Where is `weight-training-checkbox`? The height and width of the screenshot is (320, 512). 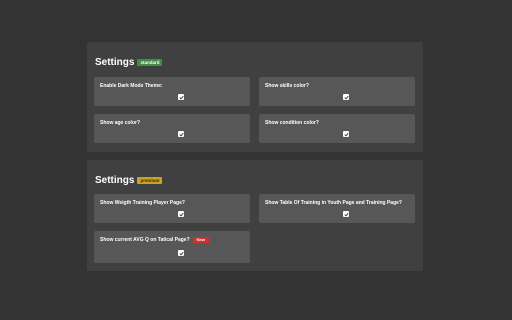 weight-training-checkbox is located at coordinates (181, 214).